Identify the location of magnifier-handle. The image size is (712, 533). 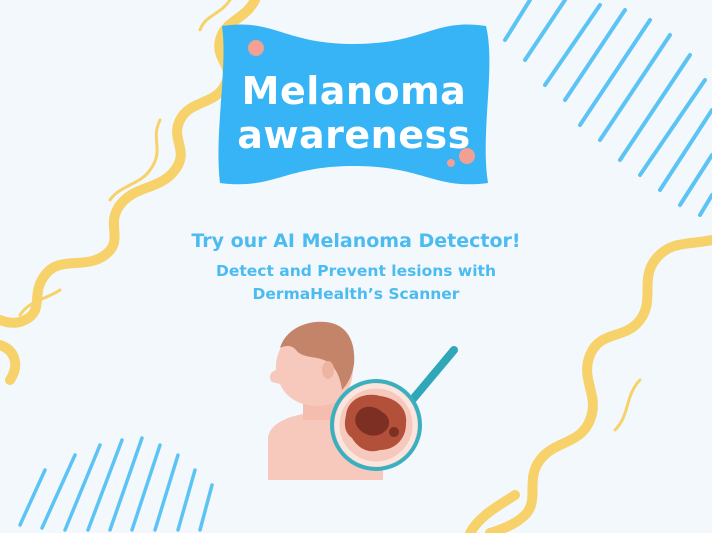
(431, 377).